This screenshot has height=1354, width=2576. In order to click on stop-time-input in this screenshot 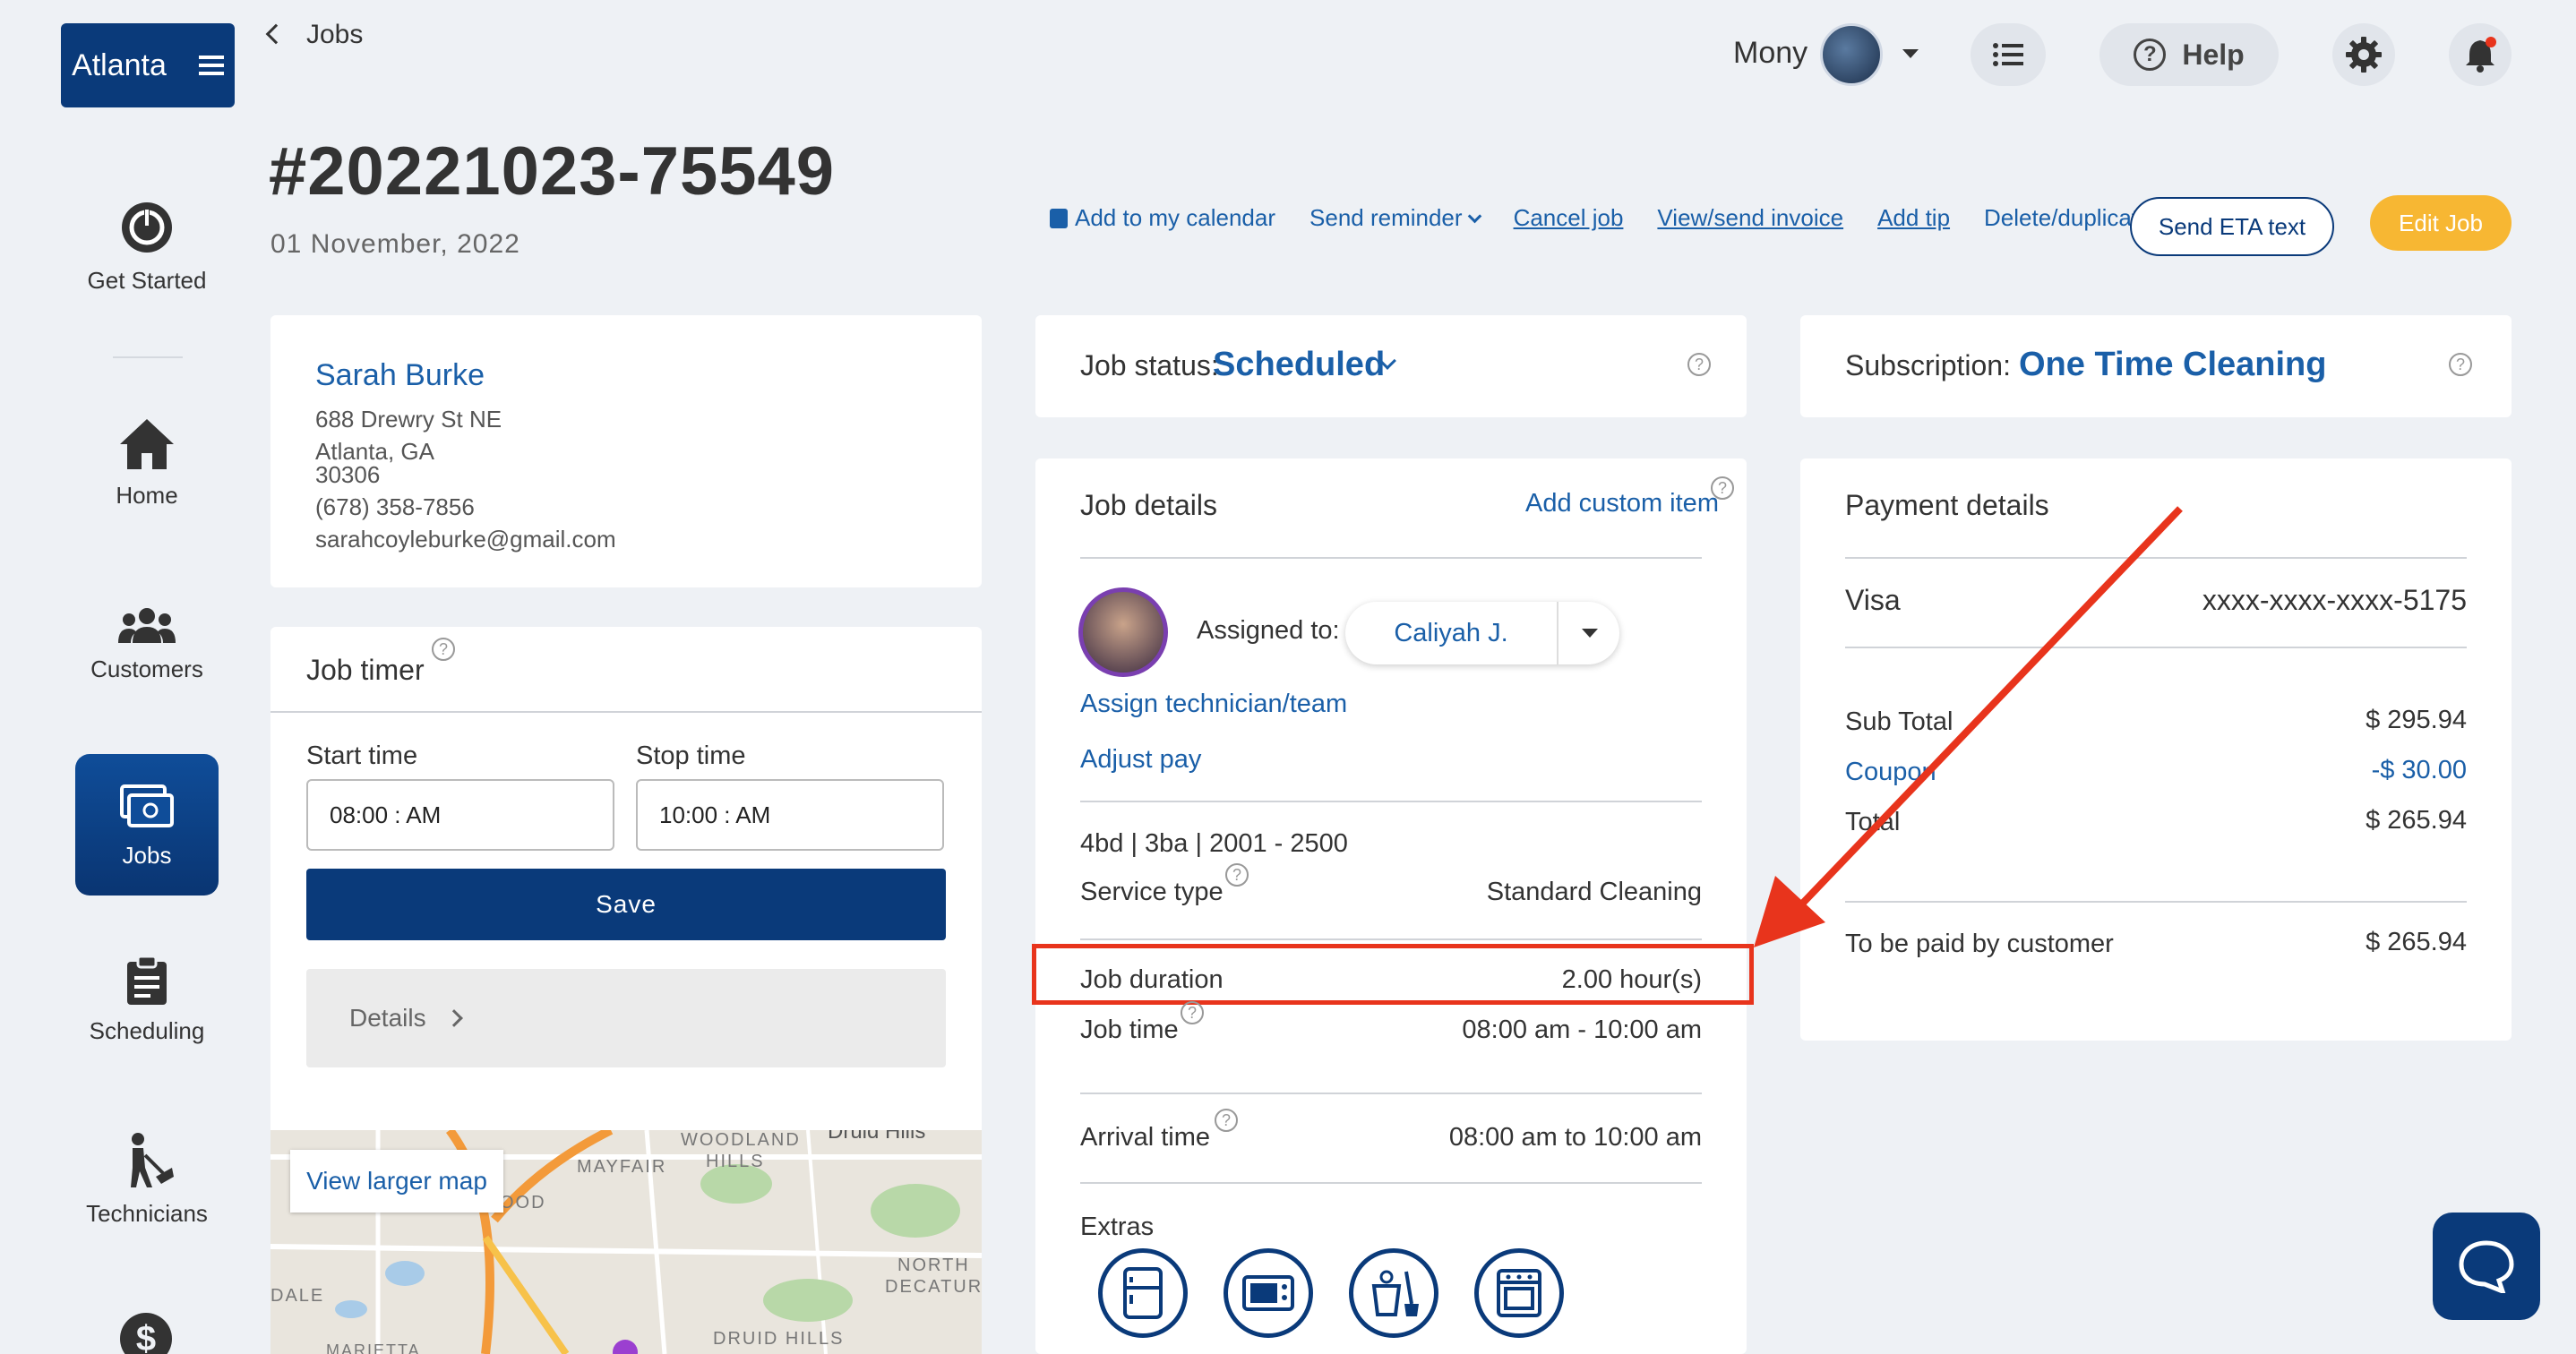, I will do `click(790, 815)`.